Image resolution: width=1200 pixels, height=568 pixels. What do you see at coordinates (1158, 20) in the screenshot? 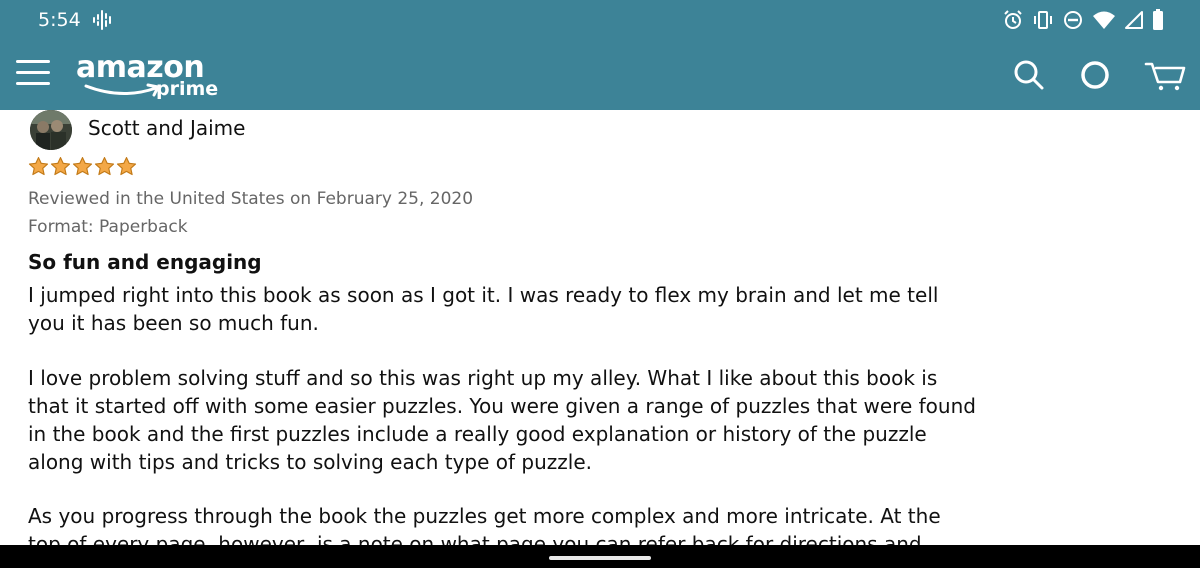
I see `battery-icon` at bounding box center [1158, 20].